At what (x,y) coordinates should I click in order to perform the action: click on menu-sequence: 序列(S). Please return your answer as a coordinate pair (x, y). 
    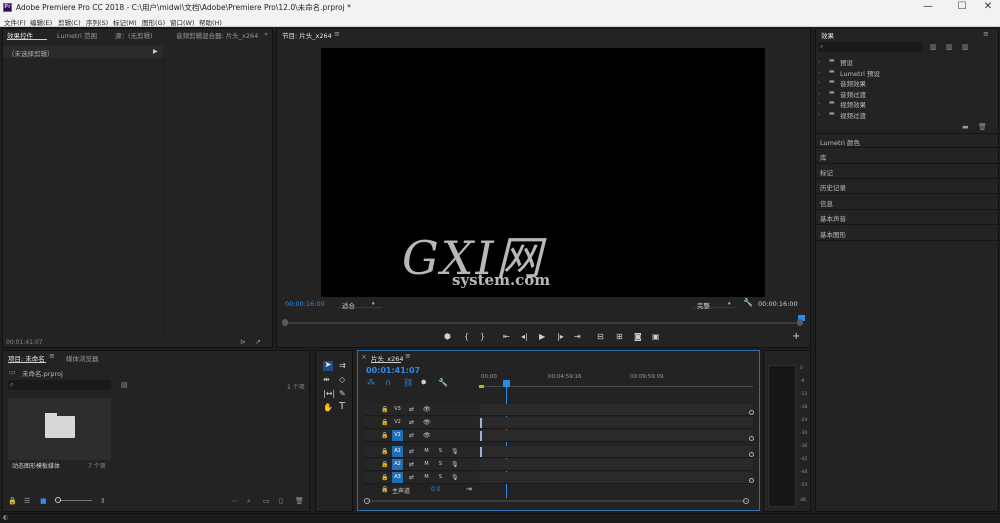
    Looking at the image, I should click on (97, 22).